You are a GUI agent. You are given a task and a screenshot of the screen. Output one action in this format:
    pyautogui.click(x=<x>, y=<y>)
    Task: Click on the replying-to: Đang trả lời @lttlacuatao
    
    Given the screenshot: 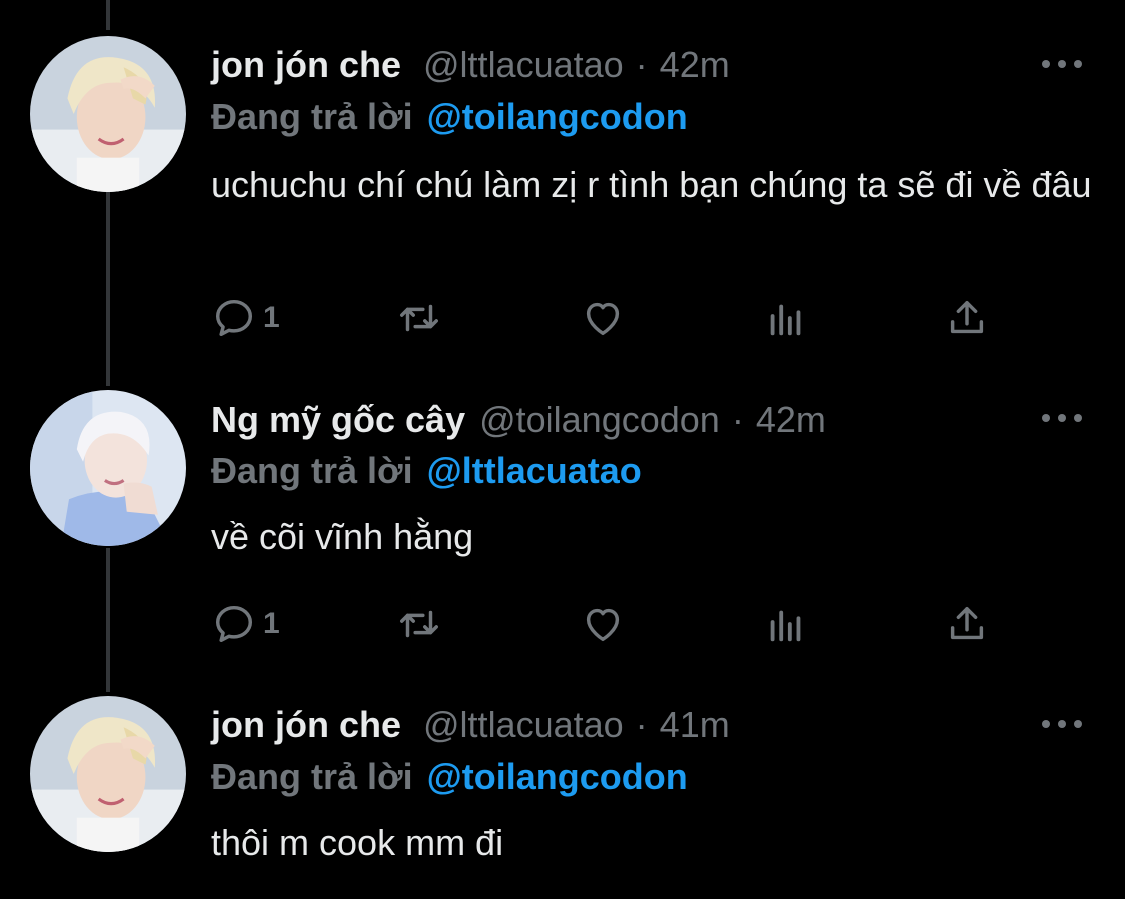 What is the action you would take?
    pyautogui.click(x=426, y=471)
    